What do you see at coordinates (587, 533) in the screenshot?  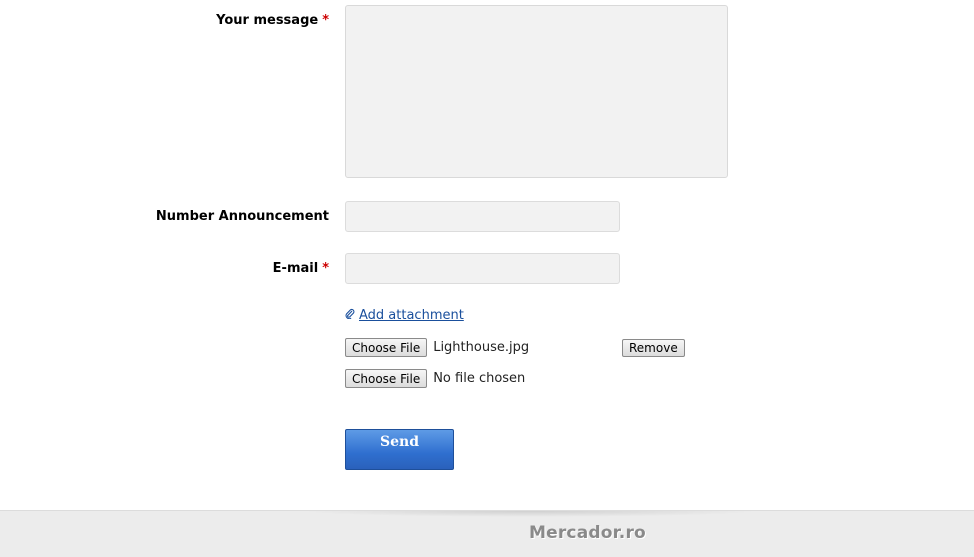 I see `footer-brand-logo: Mercador.ro` at bounding box center [587, 533].